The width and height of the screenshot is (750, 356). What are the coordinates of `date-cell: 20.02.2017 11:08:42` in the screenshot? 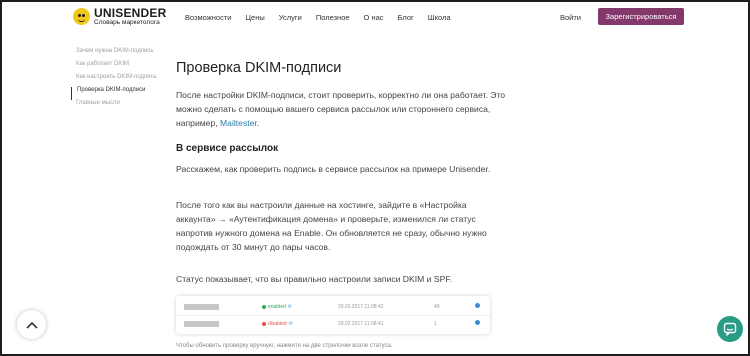 It's located at (361, 307).